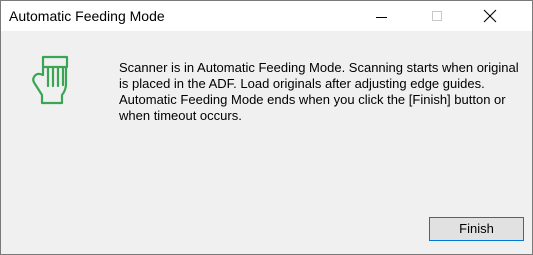 The width and height of the screenshot is (533, 255). I want to click on minimize-icon, so click(381, 17).